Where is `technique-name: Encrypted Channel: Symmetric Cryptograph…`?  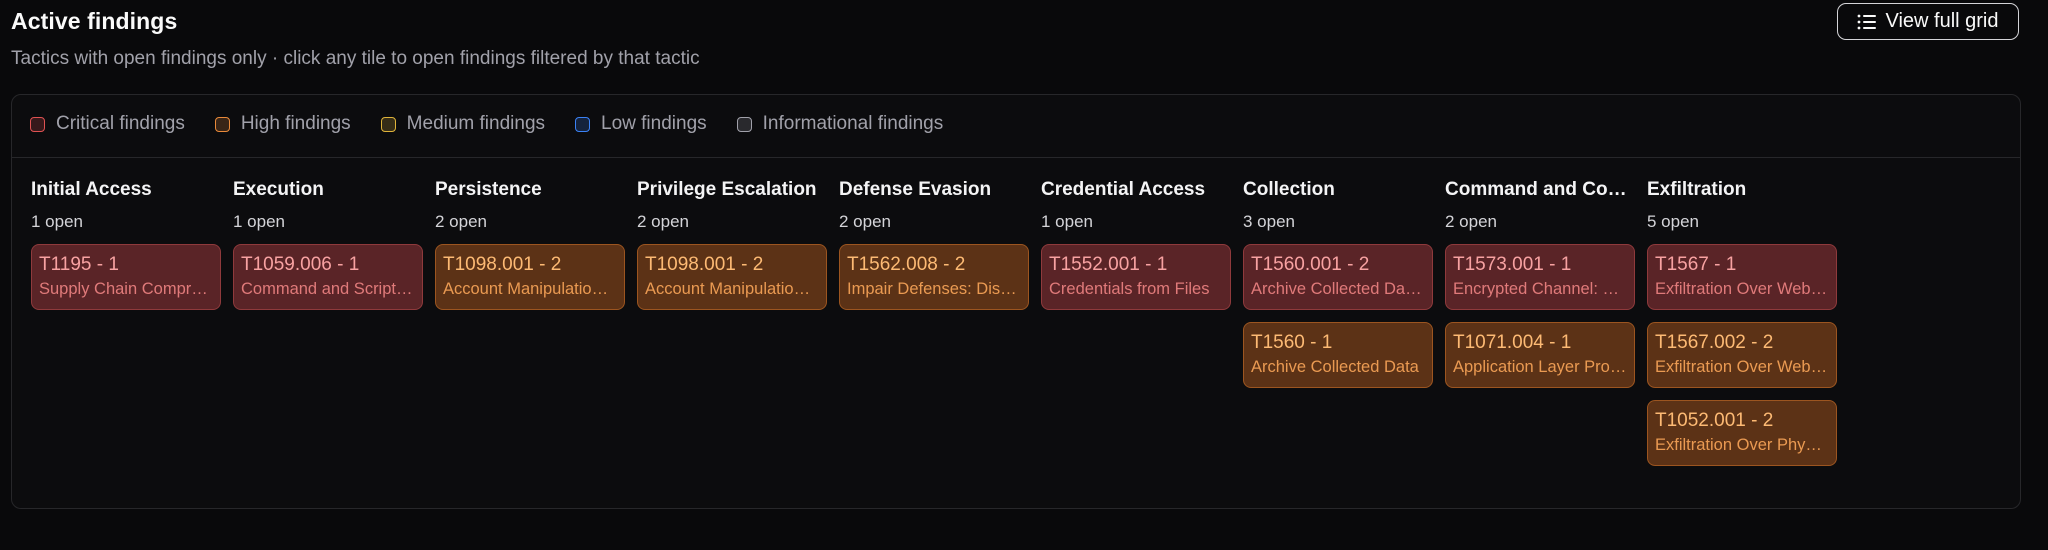
technique-name: Encrypted Channel: Symmetric Cryptograph… is located at coordinates (1540, 289).